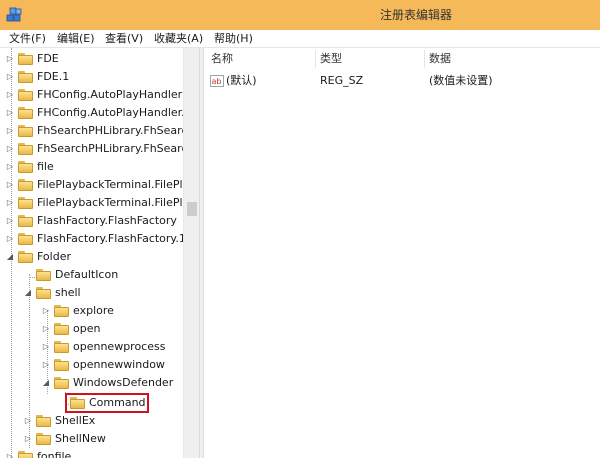 This screenshot has height=458, width=600. Describe the element at coordinates (93, 239) in the screenshot. I see `tree-item-flashfactory-1: ▷ FlashFactory.FlashFactory.1` at that location.